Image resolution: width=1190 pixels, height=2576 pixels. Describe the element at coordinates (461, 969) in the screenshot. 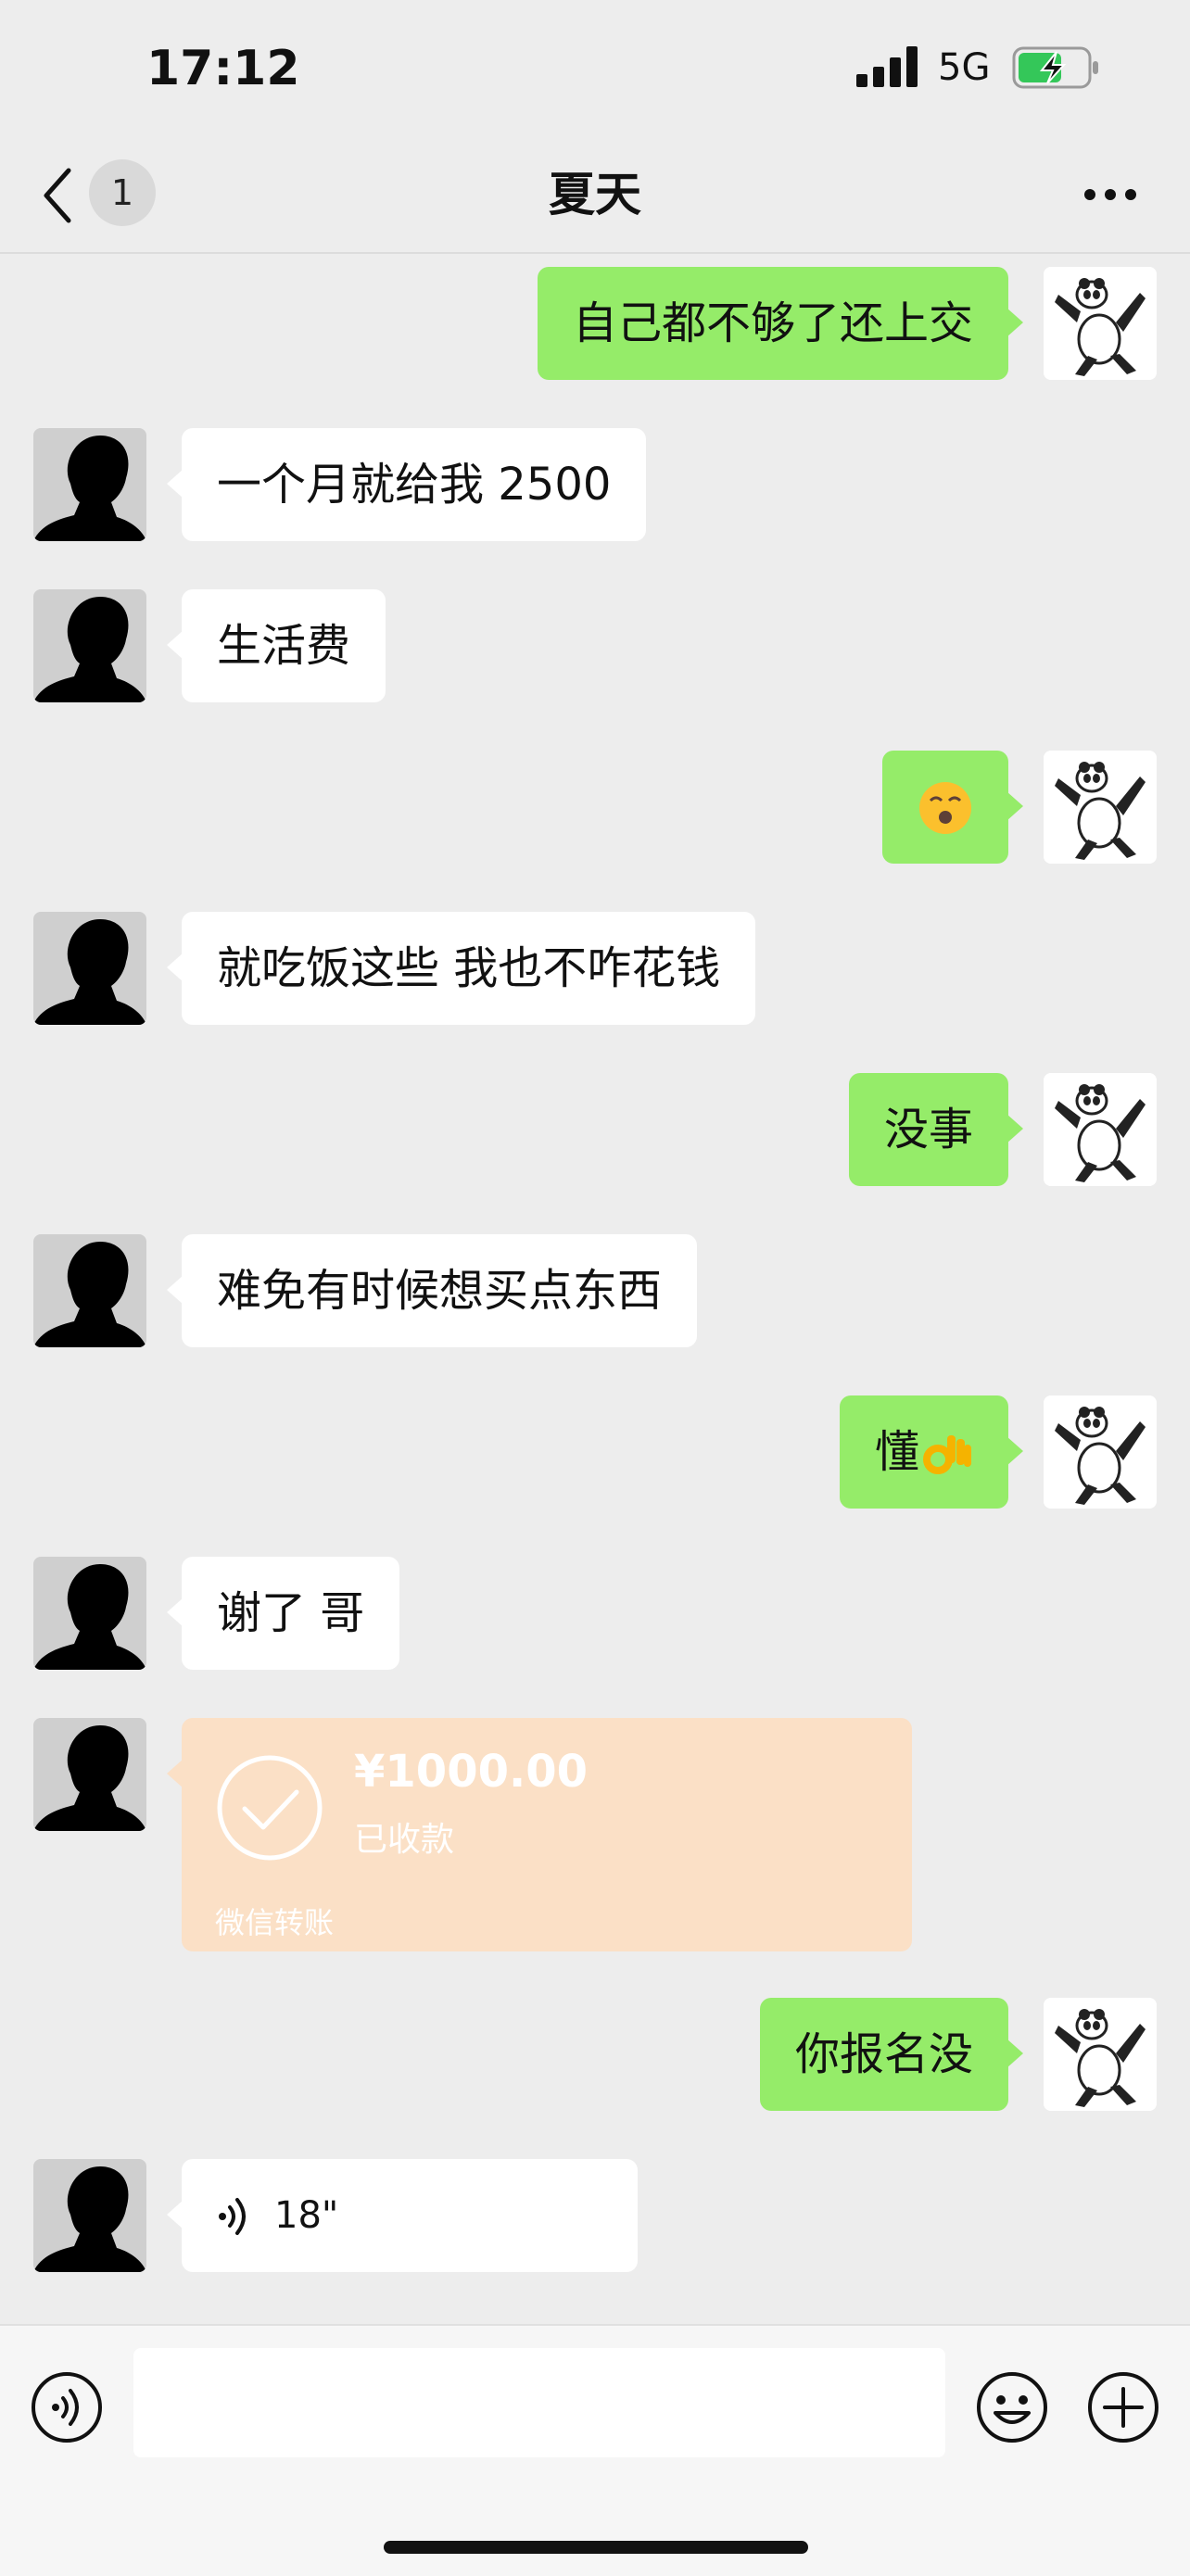

I see `received-message-bubble: 就吃饭这些 我也不咋花钱` at that location.